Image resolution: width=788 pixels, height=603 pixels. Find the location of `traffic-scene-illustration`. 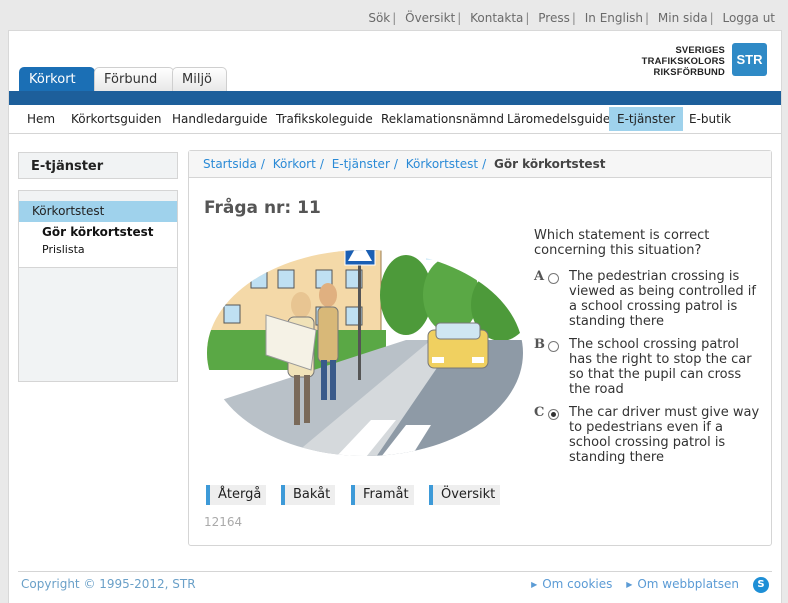

traffic-scene-illustration is located at coordinates (365, 353).